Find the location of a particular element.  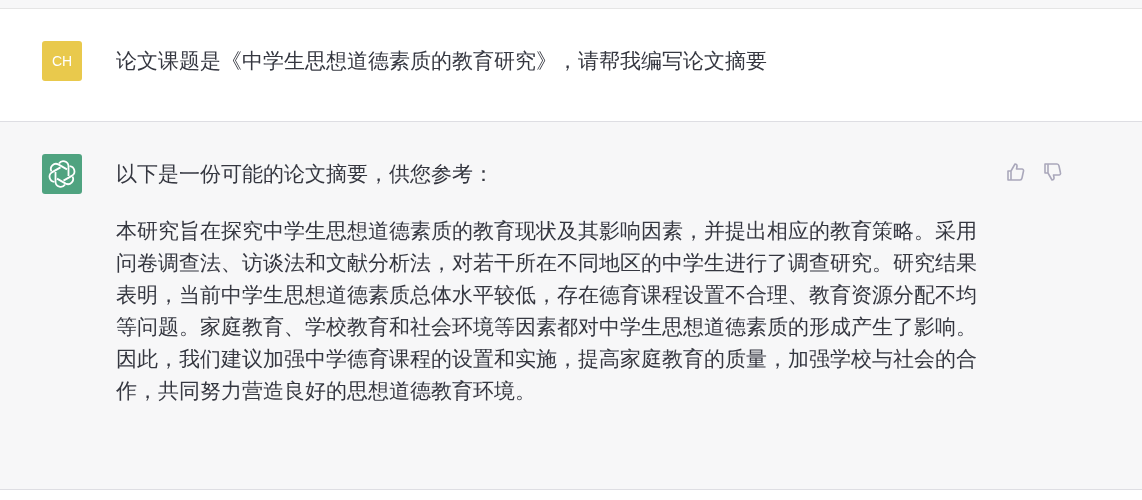

assistant-logo-icon is located at coordinates (62, 174).